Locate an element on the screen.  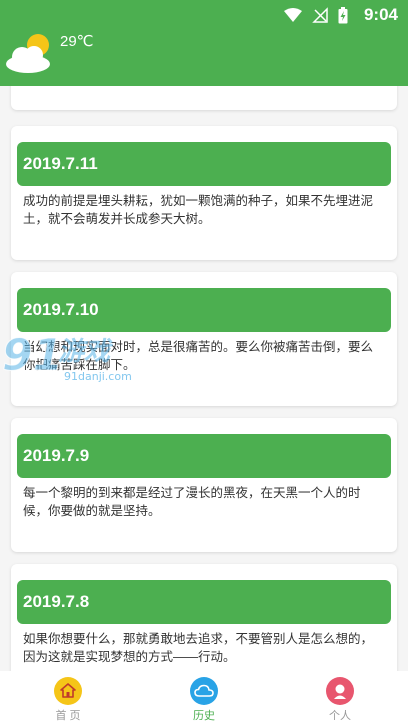
card-text: 当幻想和现实面对时，总是很痛苦的。要么你被痛苦击倒，要么你把痛苦踩在脚下。 is located at coordinates (198, 356).